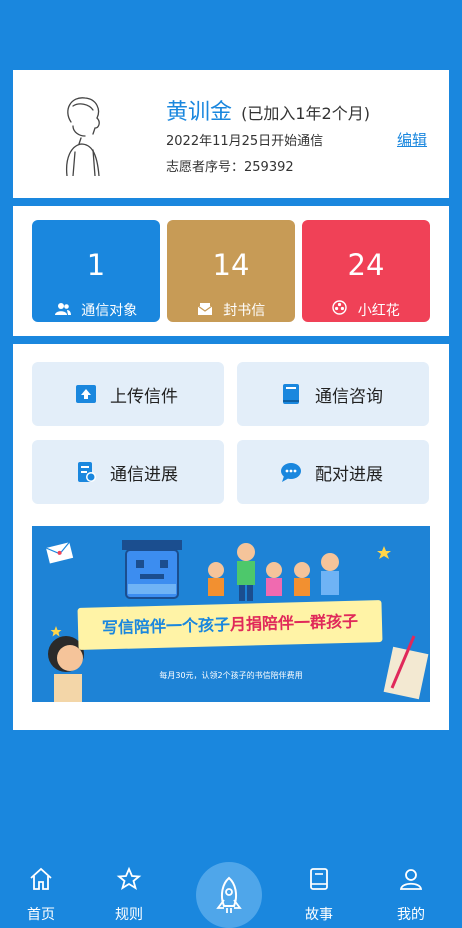 Image resolution: width=462 pixels, height=928 pixels. I want to click on tab-home: 首页, so click(41, 890).